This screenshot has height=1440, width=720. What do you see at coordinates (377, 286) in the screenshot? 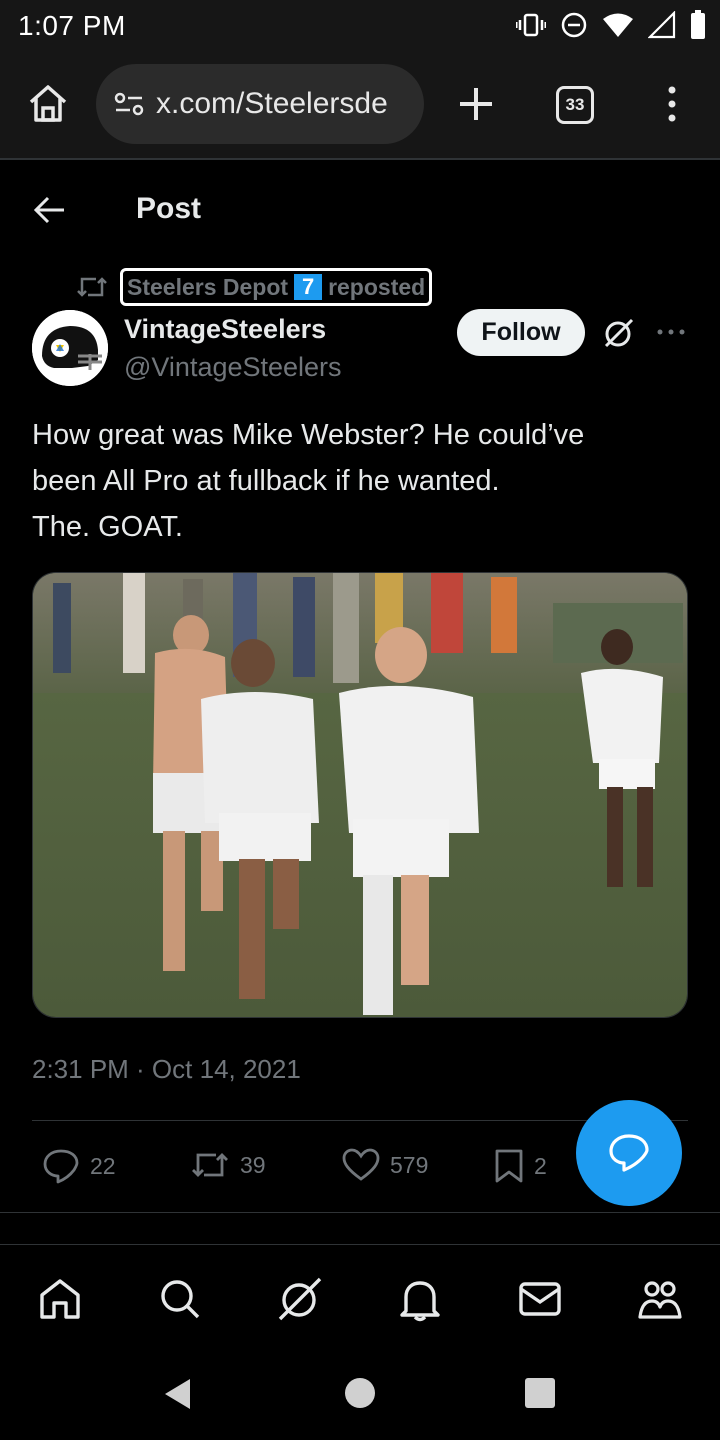
I see `repost-suffix: reposted` at bounding box center [377, 286].